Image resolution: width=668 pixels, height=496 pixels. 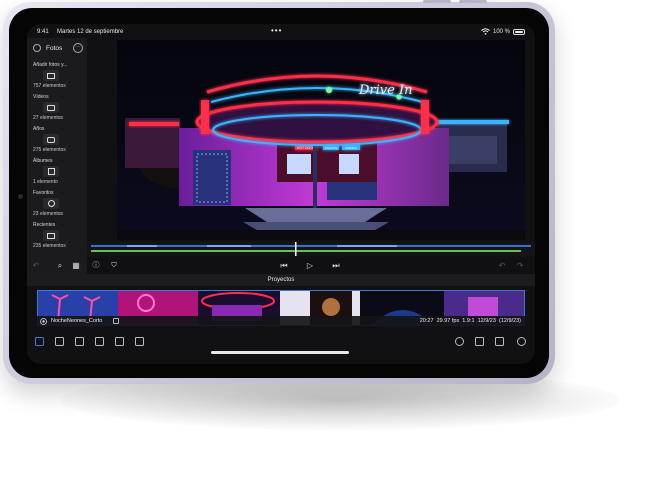 I want to click on timeline-tracks, so click(x=311, y=249).